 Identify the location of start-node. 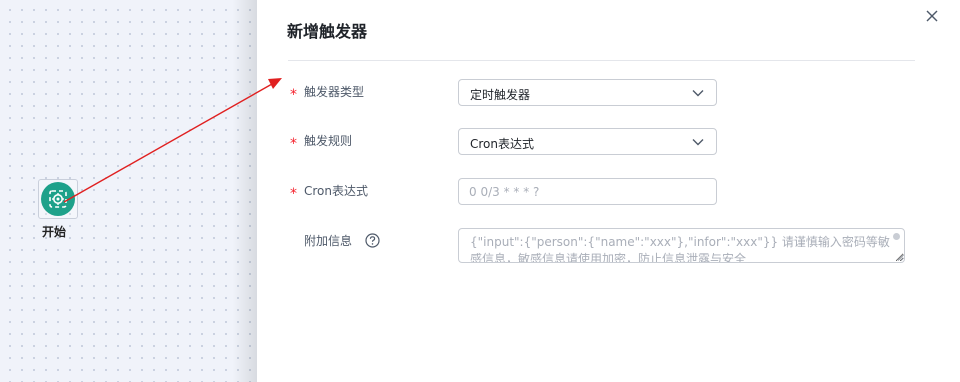
(58, 199).